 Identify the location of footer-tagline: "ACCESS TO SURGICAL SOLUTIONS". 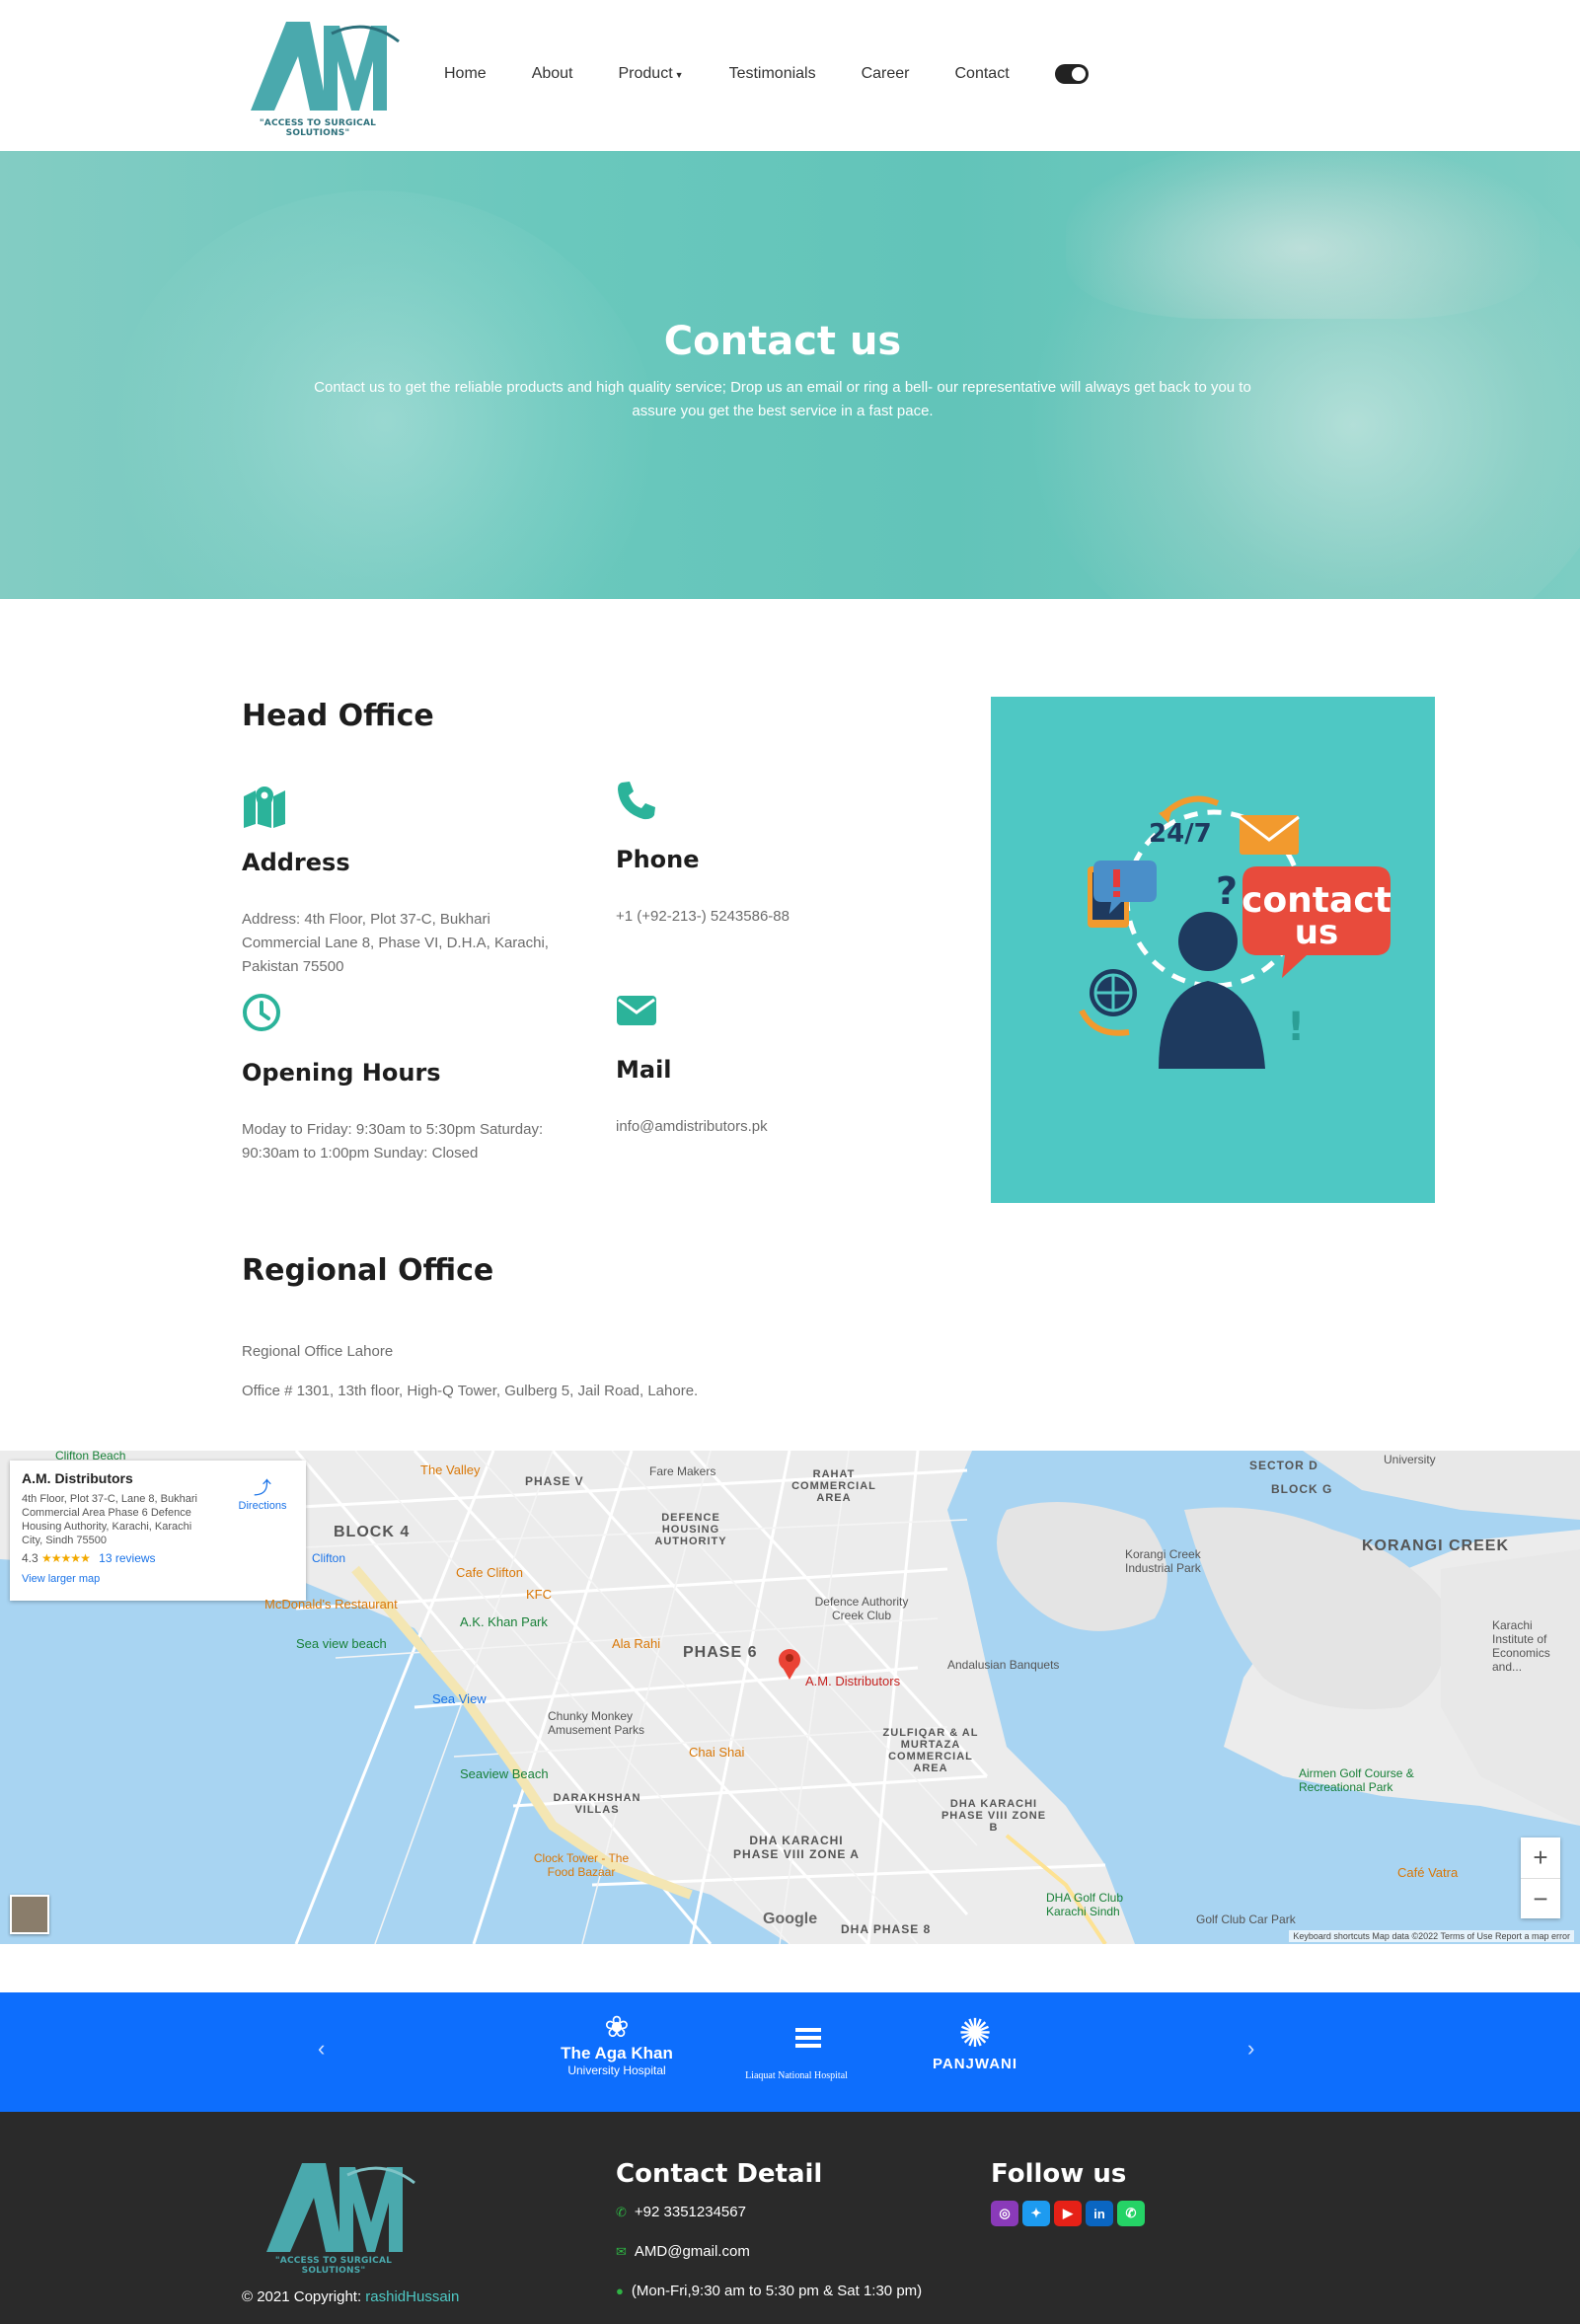
(333, 2266).